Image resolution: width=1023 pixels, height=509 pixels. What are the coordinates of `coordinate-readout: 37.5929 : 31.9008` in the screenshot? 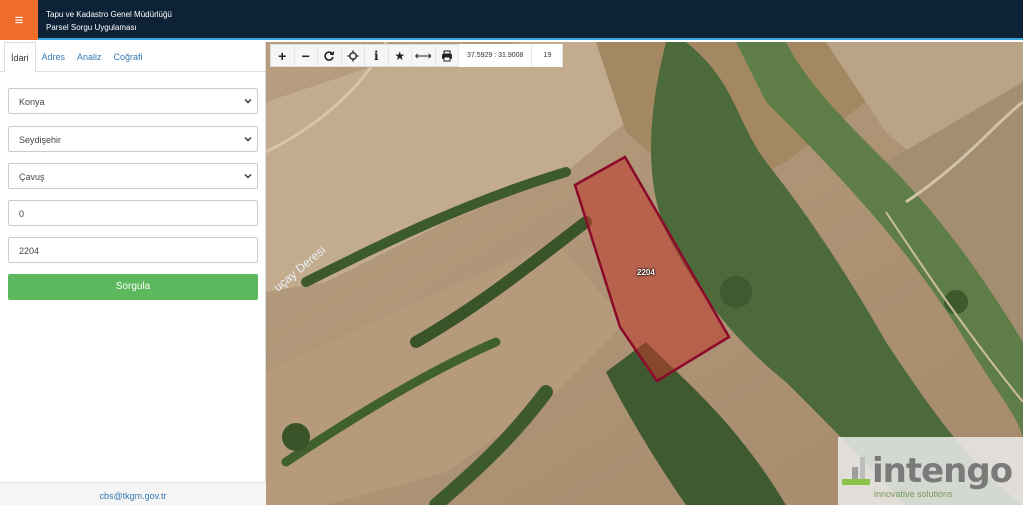 It's located at (496, 55).